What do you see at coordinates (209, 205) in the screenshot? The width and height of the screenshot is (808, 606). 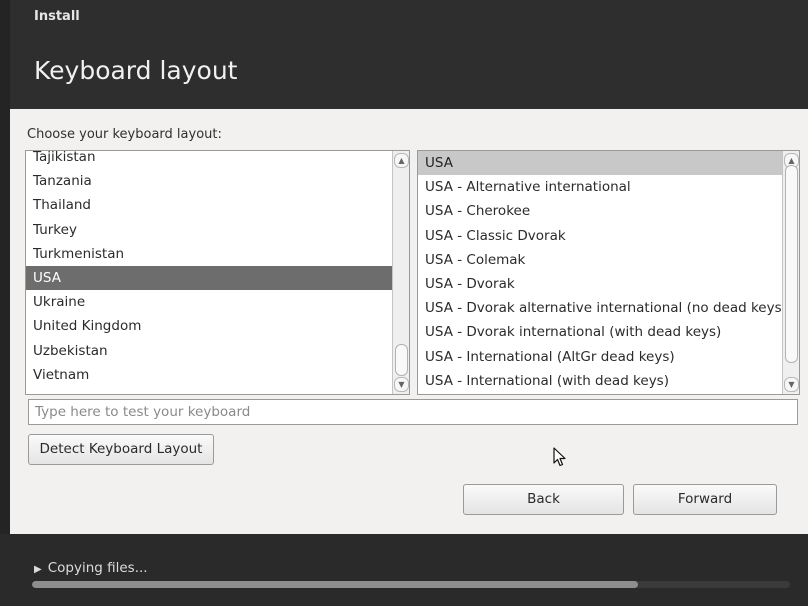 I see `list-item: Thailand` at bounding box center [209, 205].